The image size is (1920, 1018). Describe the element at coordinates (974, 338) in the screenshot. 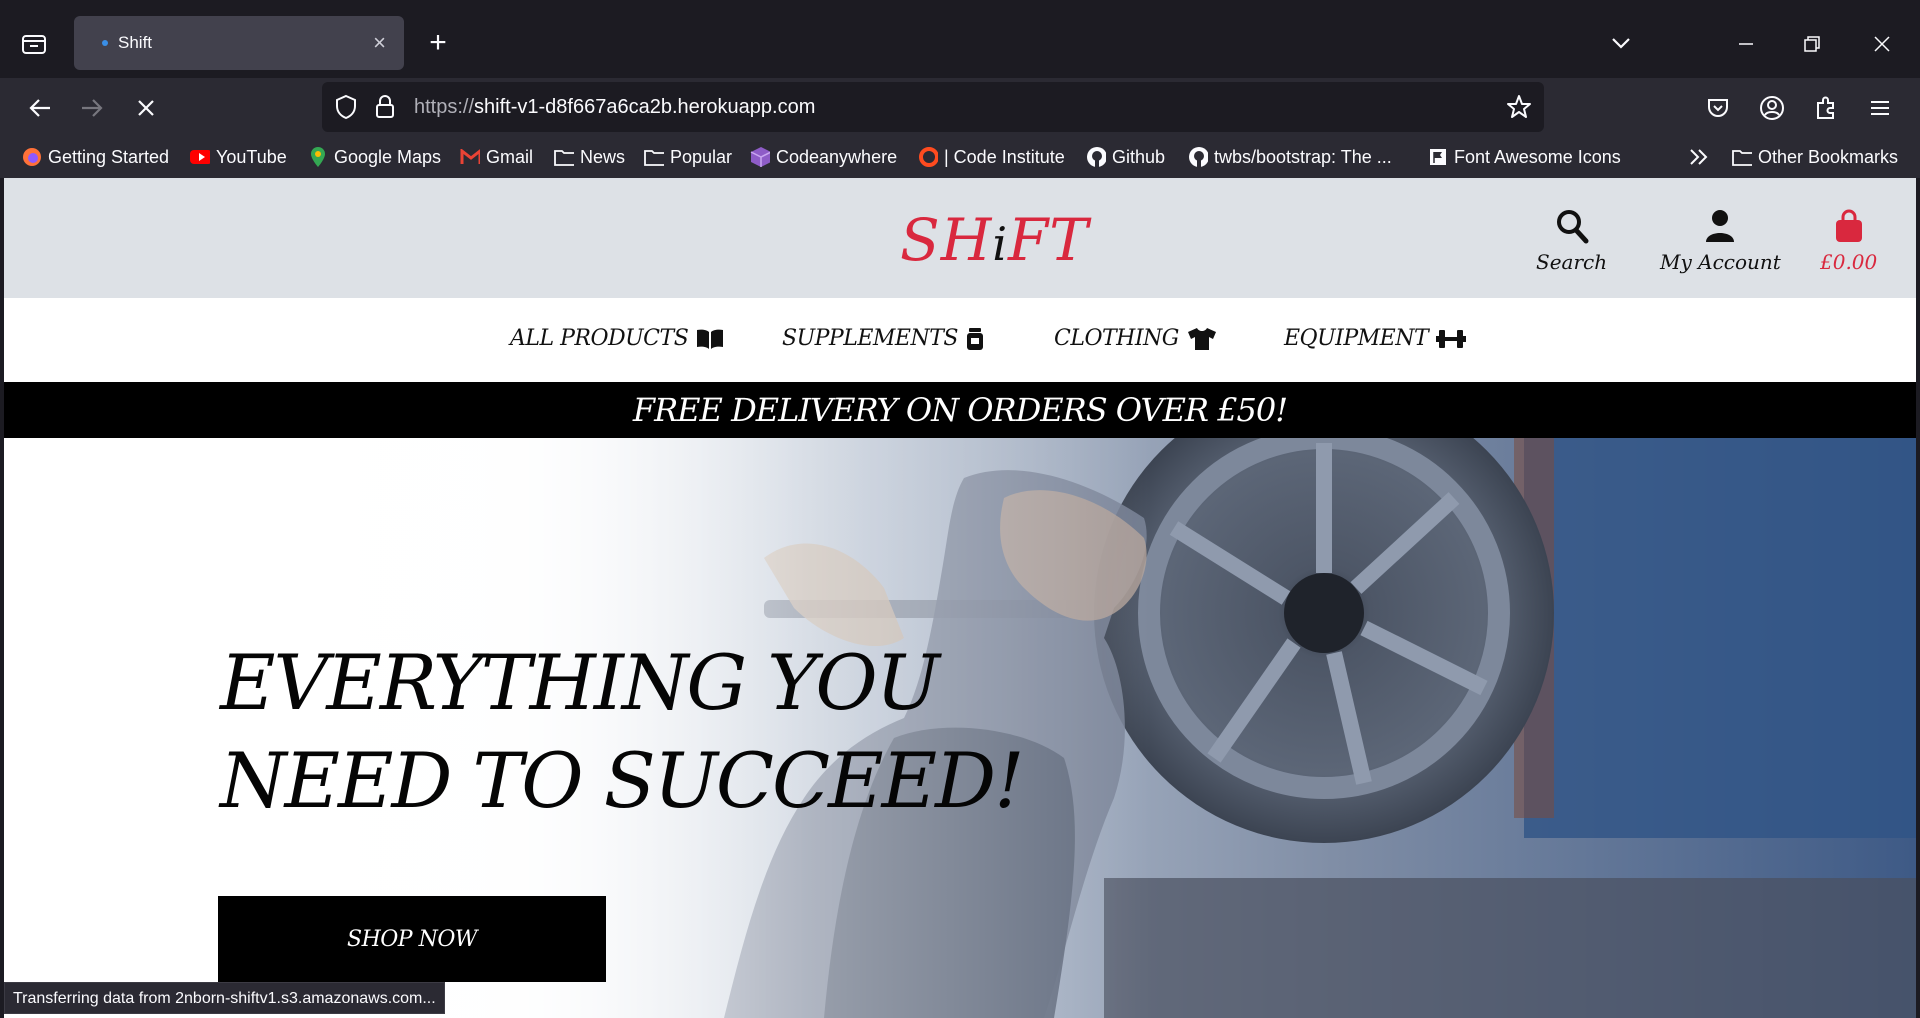

I see `jar-icon` at that location.